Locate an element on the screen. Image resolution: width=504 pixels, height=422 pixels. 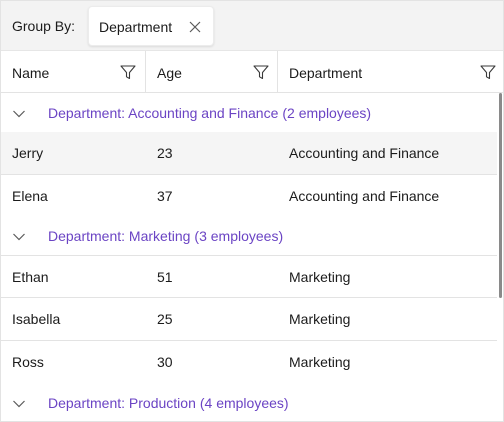
group-chip-department: Department is located at coordinates (151, 26).